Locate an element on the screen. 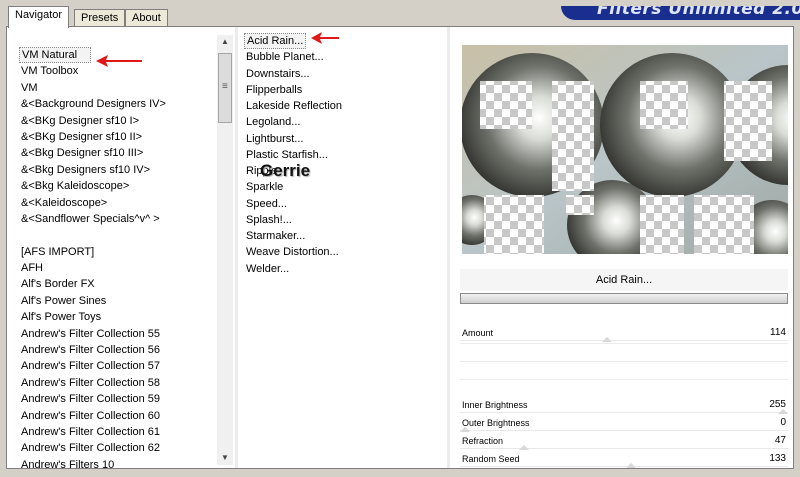 The height and width of the screenshot is (477, 800). parameter-slider: Random Seed 133 is located at coordinates (624, 459).